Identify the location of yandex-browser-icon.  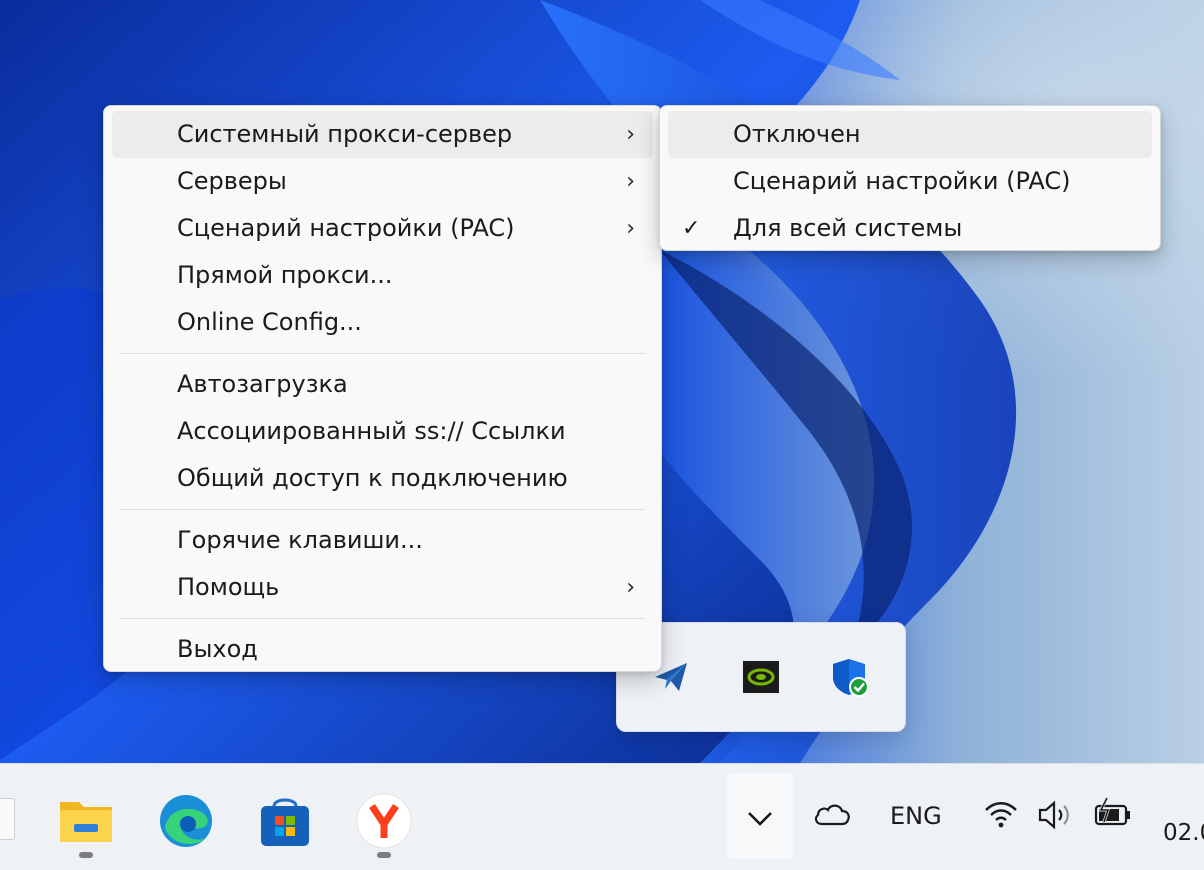
(384, 821).